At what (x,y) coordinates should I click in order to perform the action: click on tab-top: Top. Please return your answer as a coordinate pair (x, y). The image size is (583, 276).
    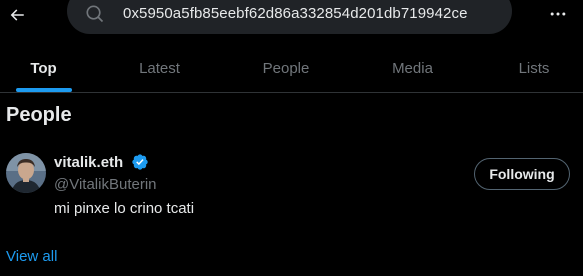
    Looking at the image, I should click on (43, 68).